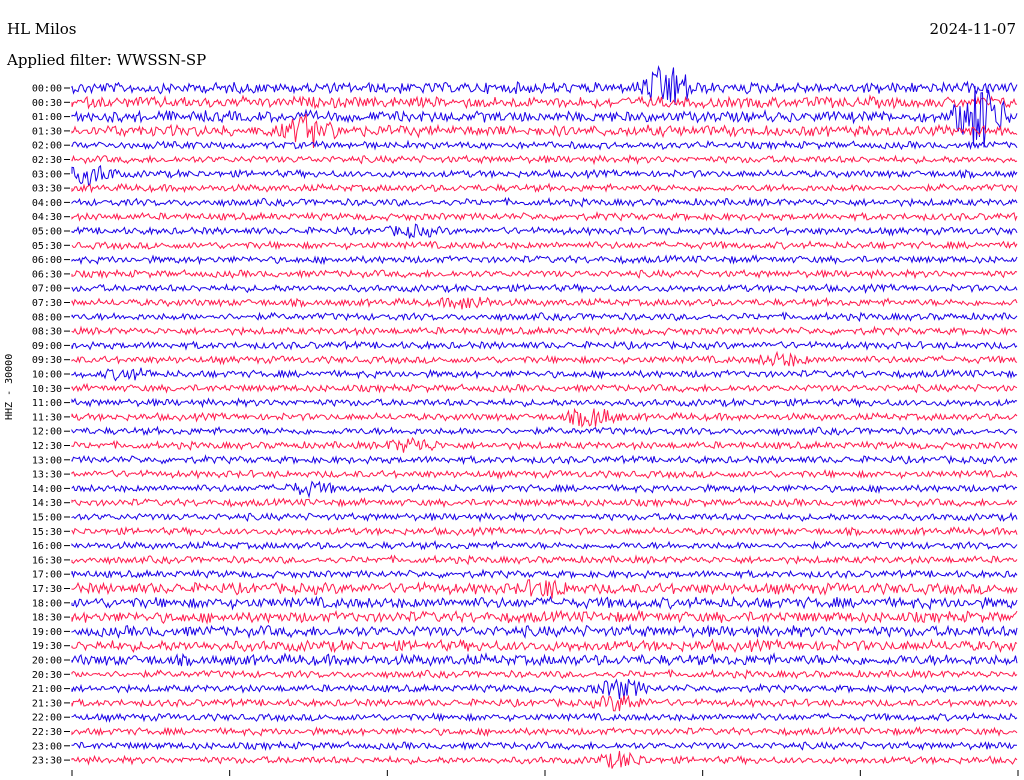 This screenshot has width=1024, height=780. What do you see at coordinates (47, 632) in the screenshot?
I see `time-tick-label: 19:00` at bounding box center [47, 632].